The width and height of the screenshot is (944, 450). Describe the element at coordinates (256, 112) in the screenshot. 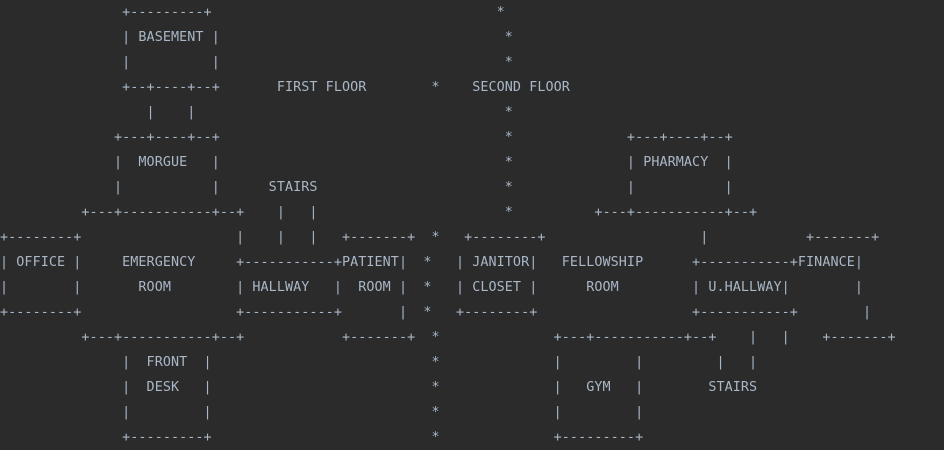

I see `map-line-5: | | *` at that location.